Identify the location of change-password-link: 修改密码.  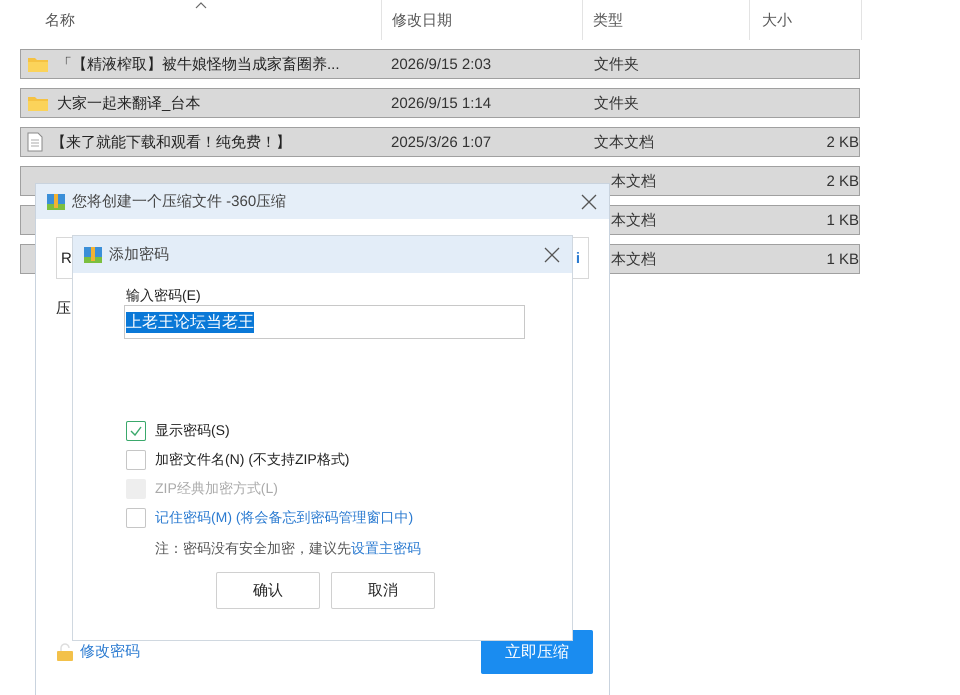
(110, 651).